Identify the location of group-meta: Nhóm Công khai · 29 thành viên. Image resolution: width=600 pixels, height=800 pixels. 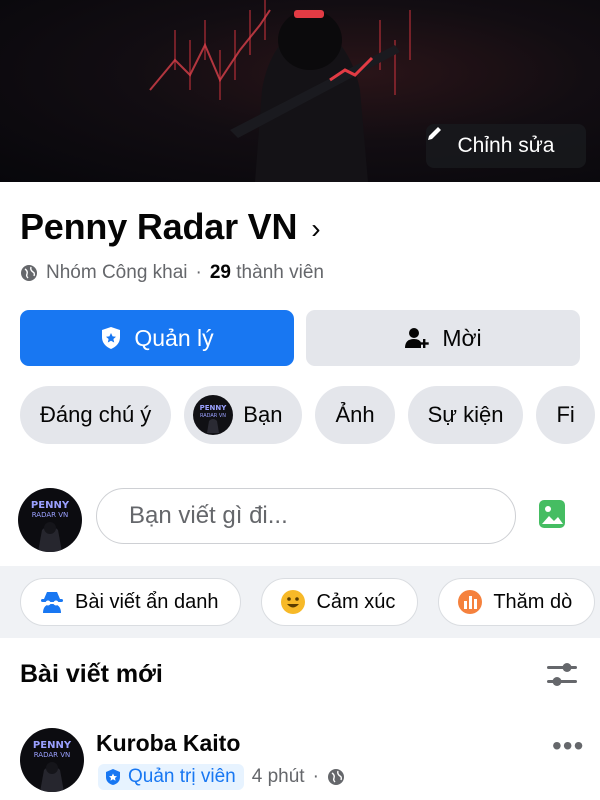
(172, 273).